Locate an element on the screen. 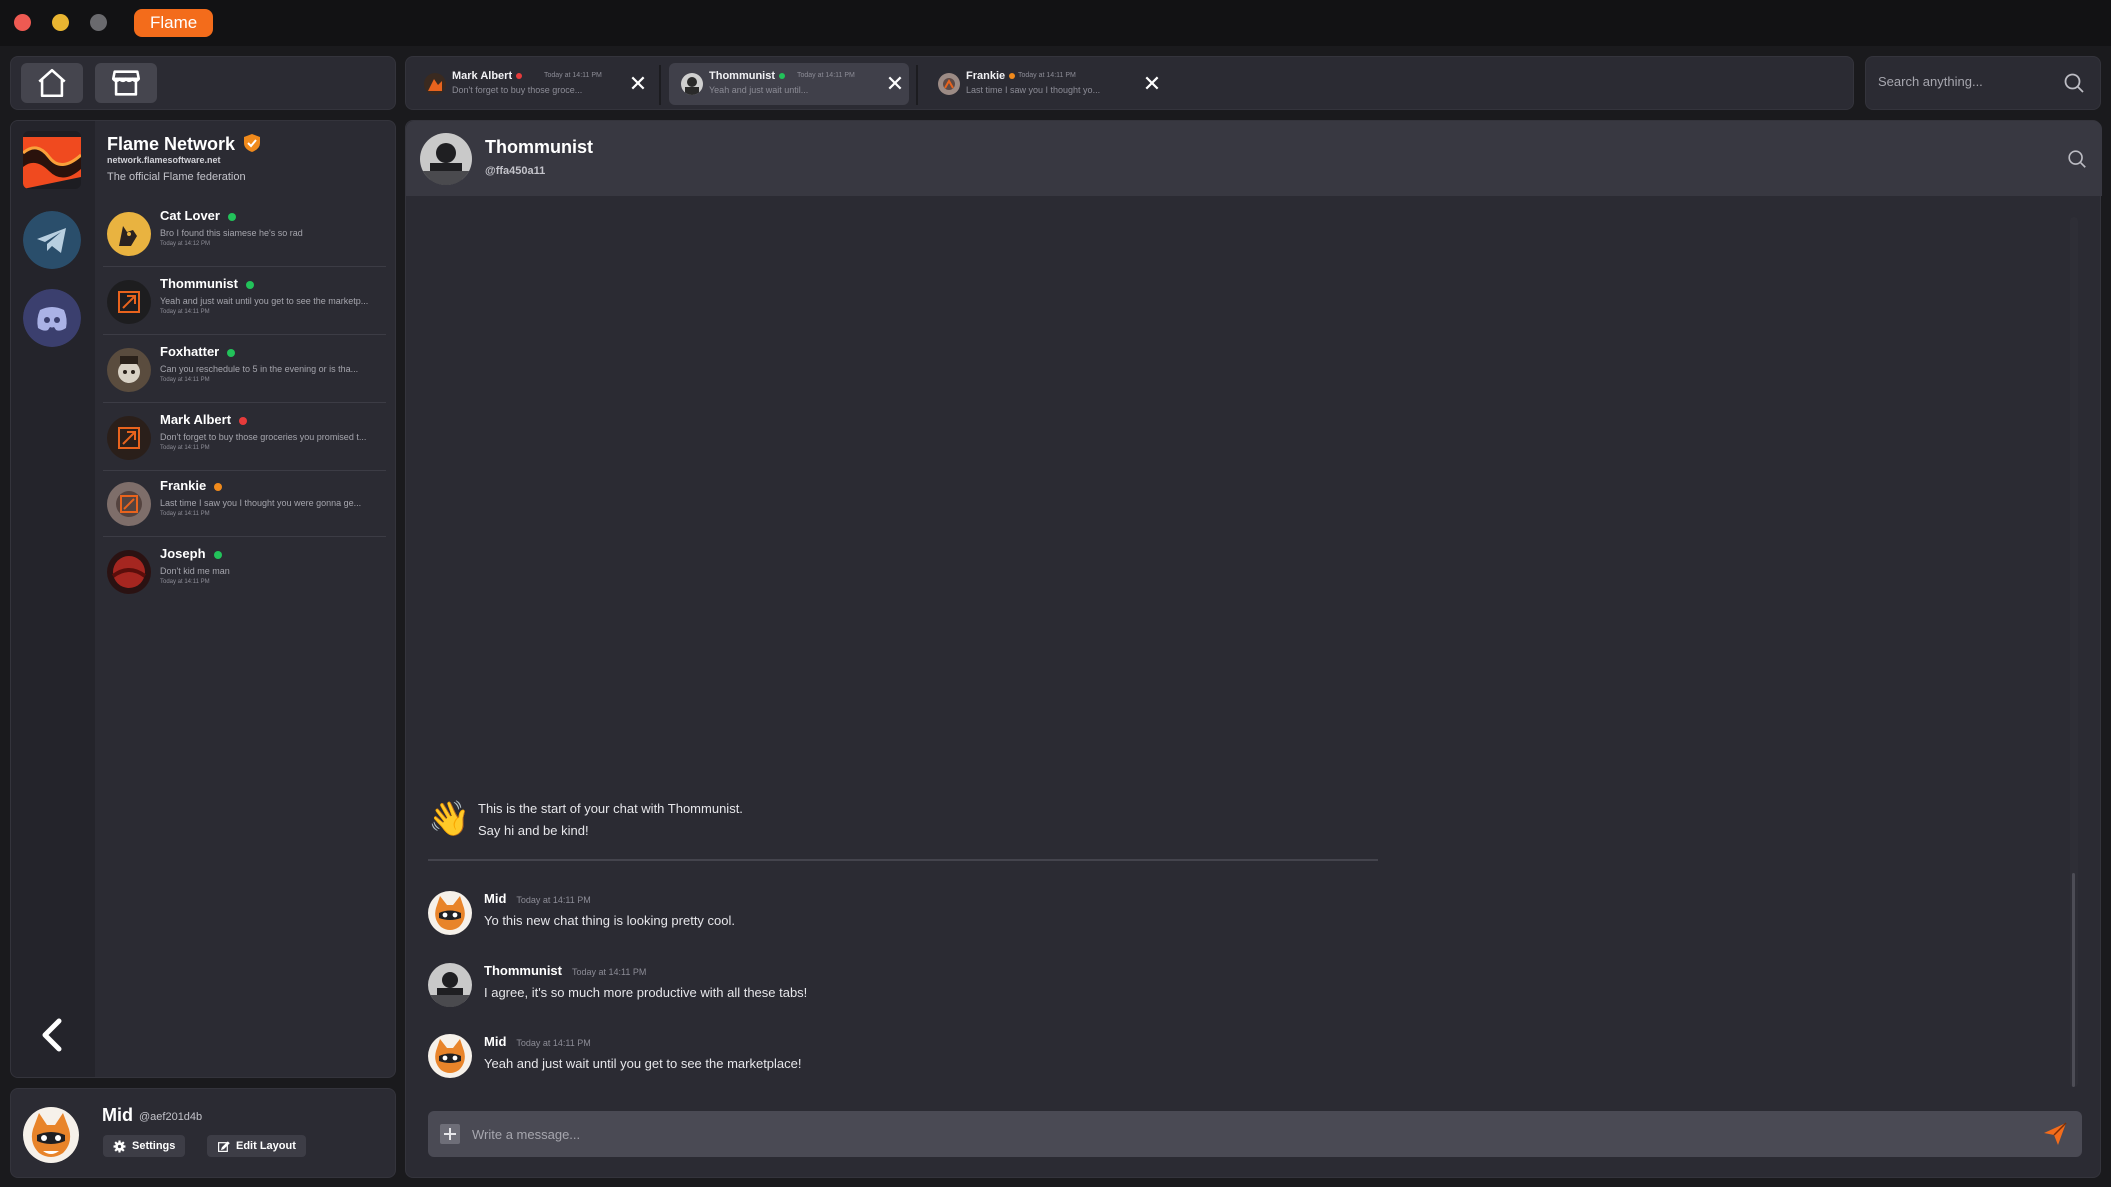  contact-name: Mark Albert is located at coordinates (196, 419).